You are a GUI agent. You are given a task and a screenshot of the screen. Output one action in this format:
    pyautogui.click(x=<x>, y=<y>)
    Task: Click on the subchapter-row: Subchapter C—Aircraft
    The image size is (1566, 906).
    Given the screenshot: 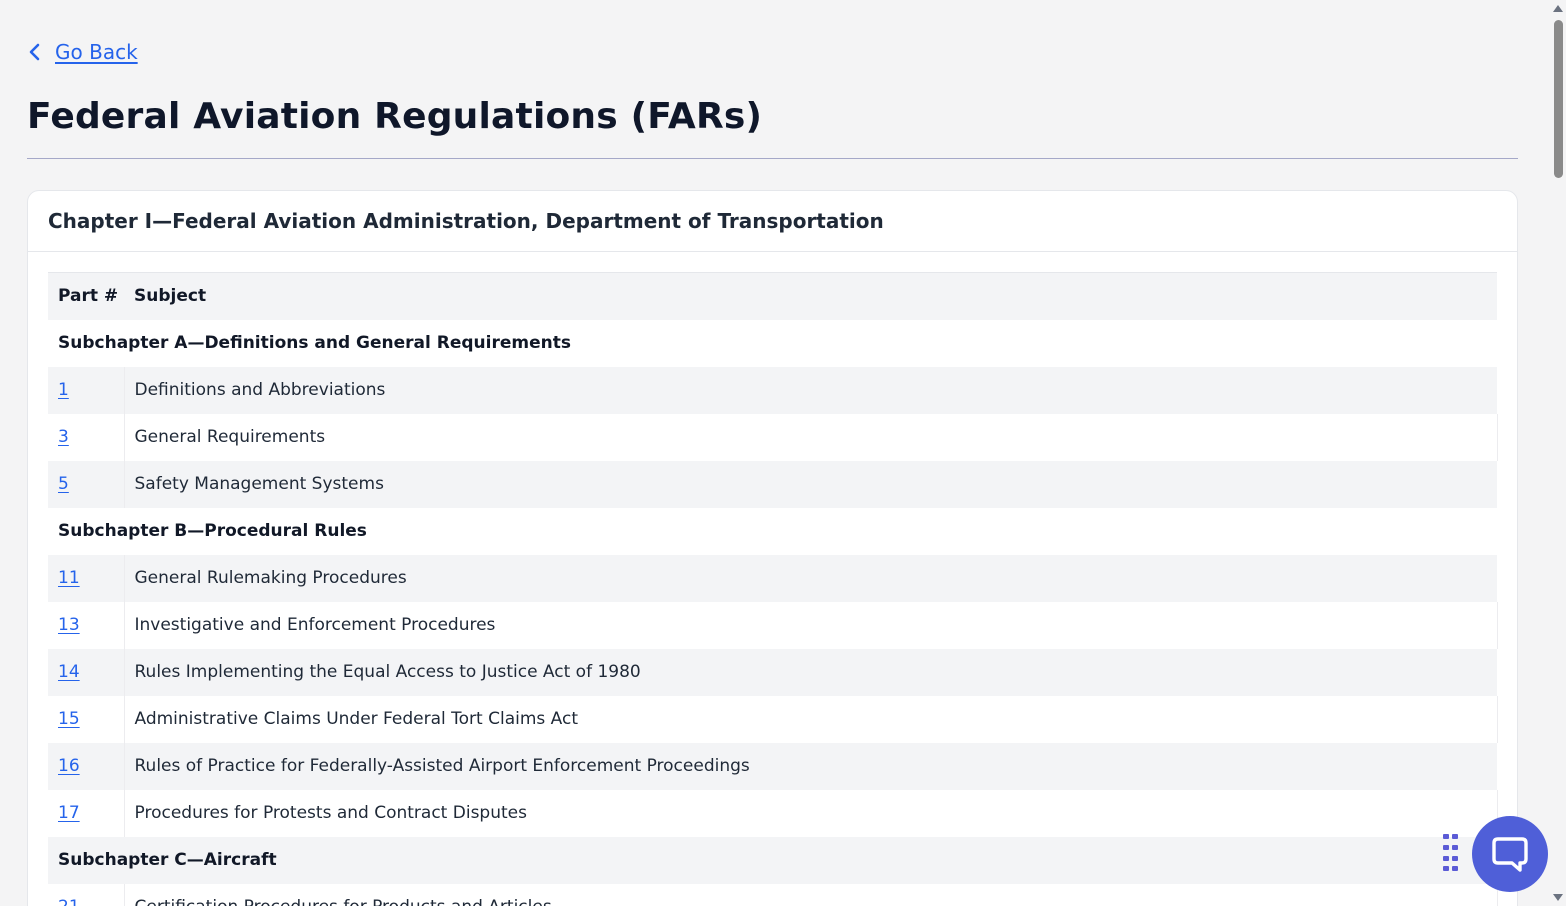 What is the action you would take?
    pyautogui.click(x=772, y=860)
    